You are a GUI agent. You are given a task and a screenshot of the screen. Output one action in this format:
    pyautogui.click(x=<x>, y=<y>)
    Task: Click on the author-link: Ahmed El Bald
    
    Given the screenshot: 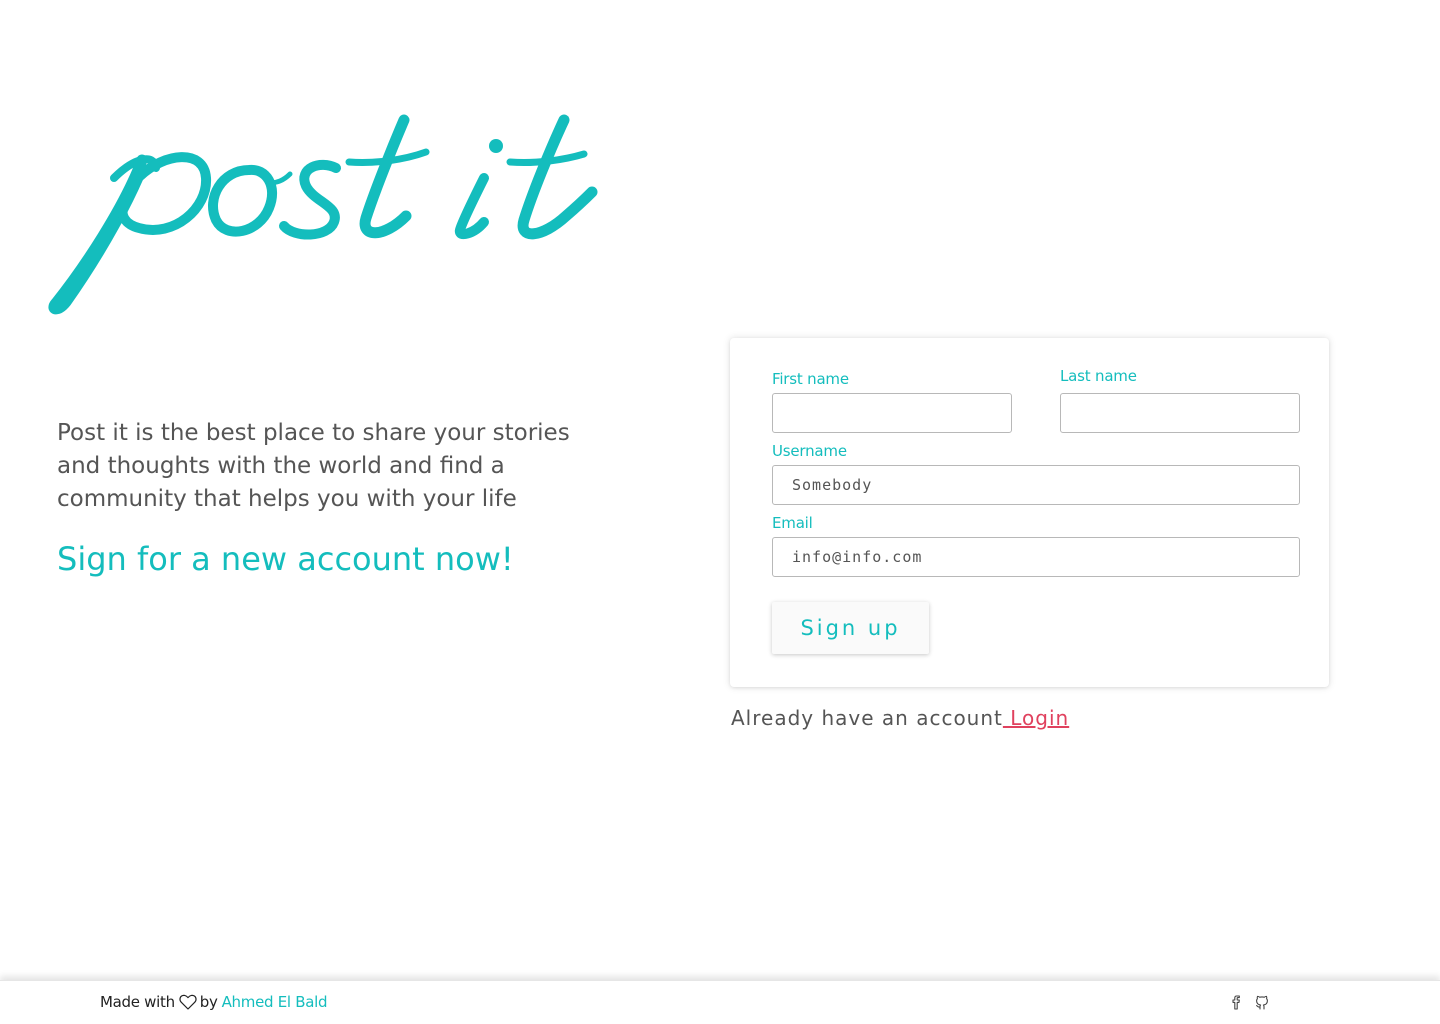 What is the action you would take?
    pyautogui.click(x=275, y=1002)
    